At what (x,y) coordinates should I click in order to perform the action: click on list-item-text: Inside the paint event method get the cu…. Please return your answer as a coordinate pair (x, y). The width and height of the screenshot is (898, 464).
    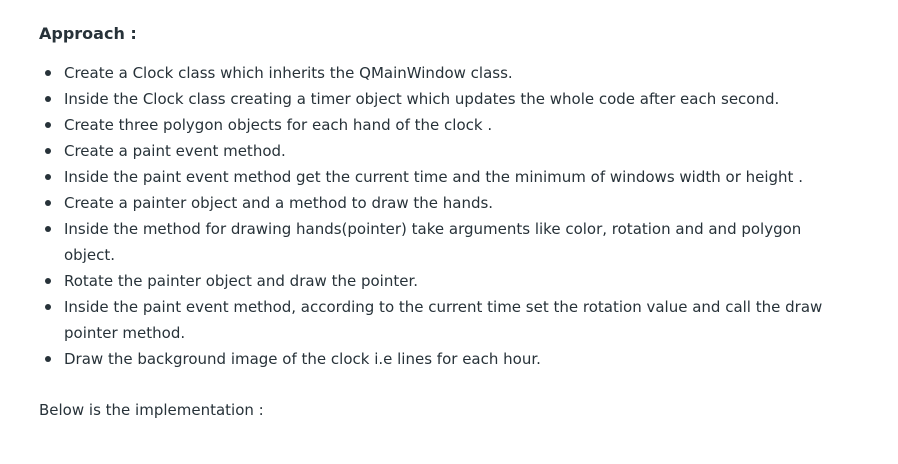
    Looking at the image, I should click on (433, 177).